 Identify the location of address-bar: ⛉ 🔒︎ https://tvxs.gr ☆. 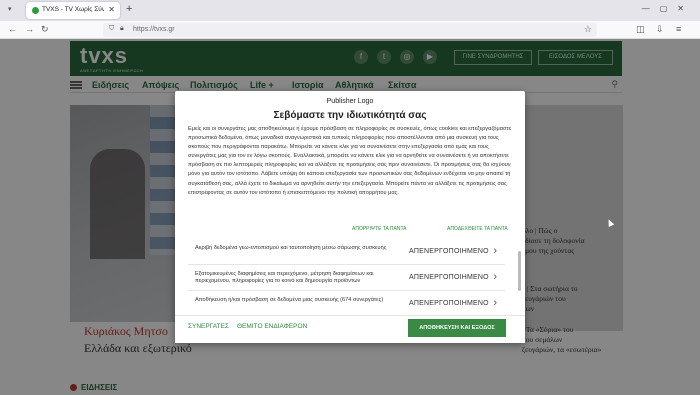
(350, 30).